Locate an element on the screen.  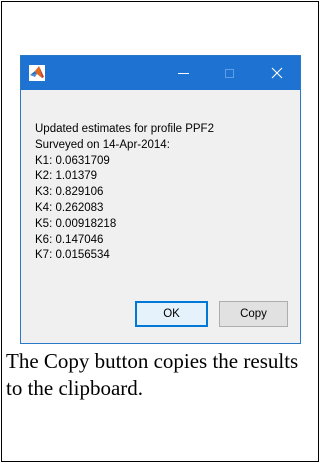
maximize-icon is located at coordinates (229, 73).